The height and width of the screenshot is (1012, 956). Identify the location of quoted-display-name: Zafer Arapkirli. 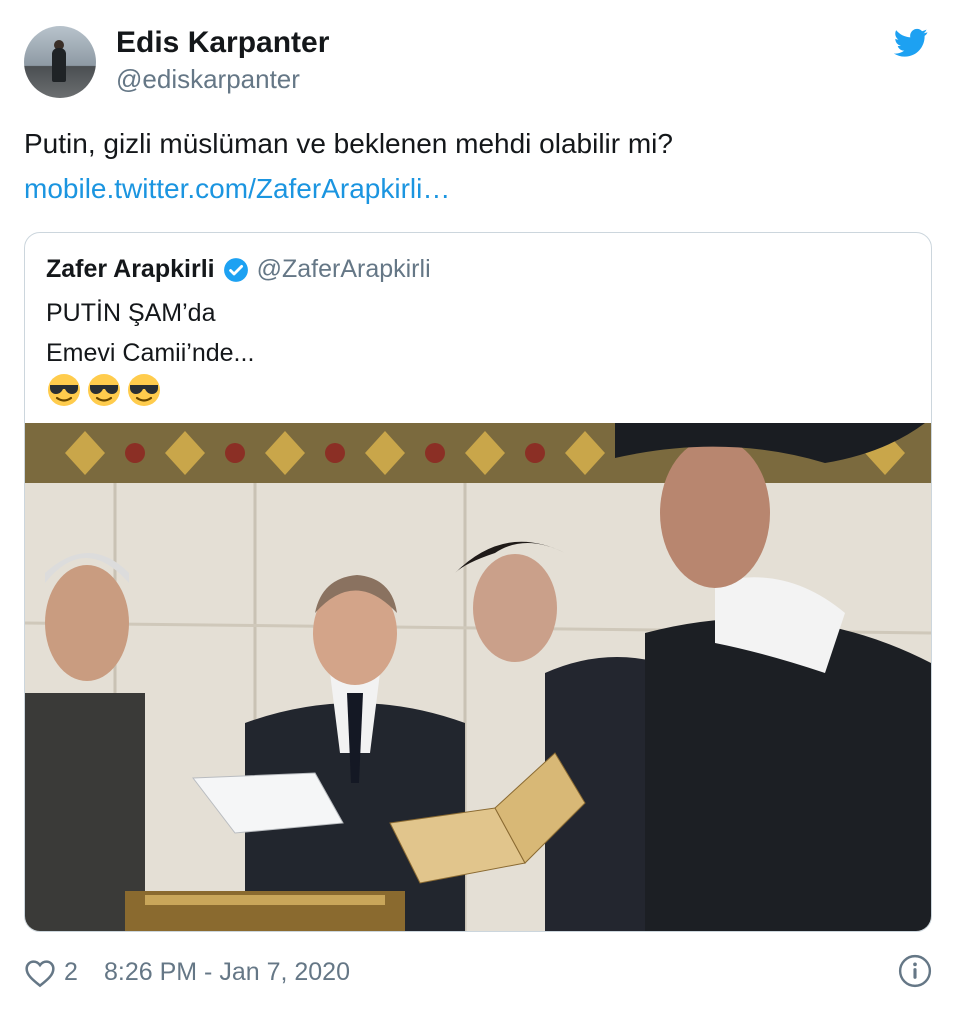
(130, 269).